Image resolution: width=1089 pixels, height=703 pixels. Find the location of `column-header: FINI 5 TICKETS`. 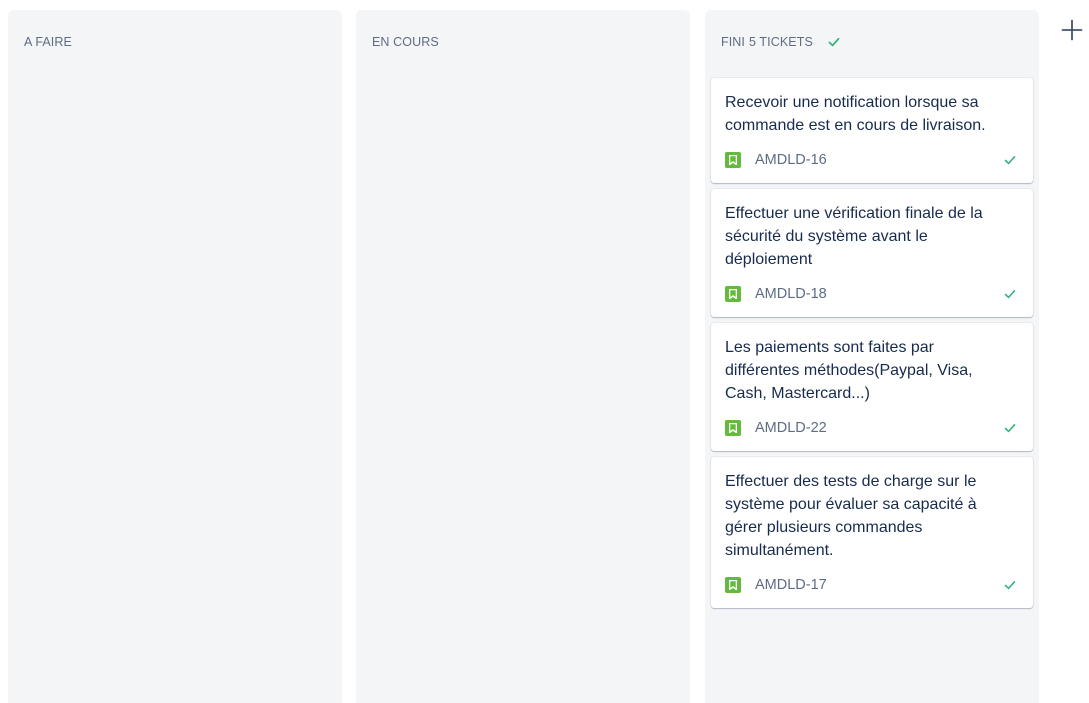

column-header: FINI 5 TICKETS is located at coordinates (872, 42).